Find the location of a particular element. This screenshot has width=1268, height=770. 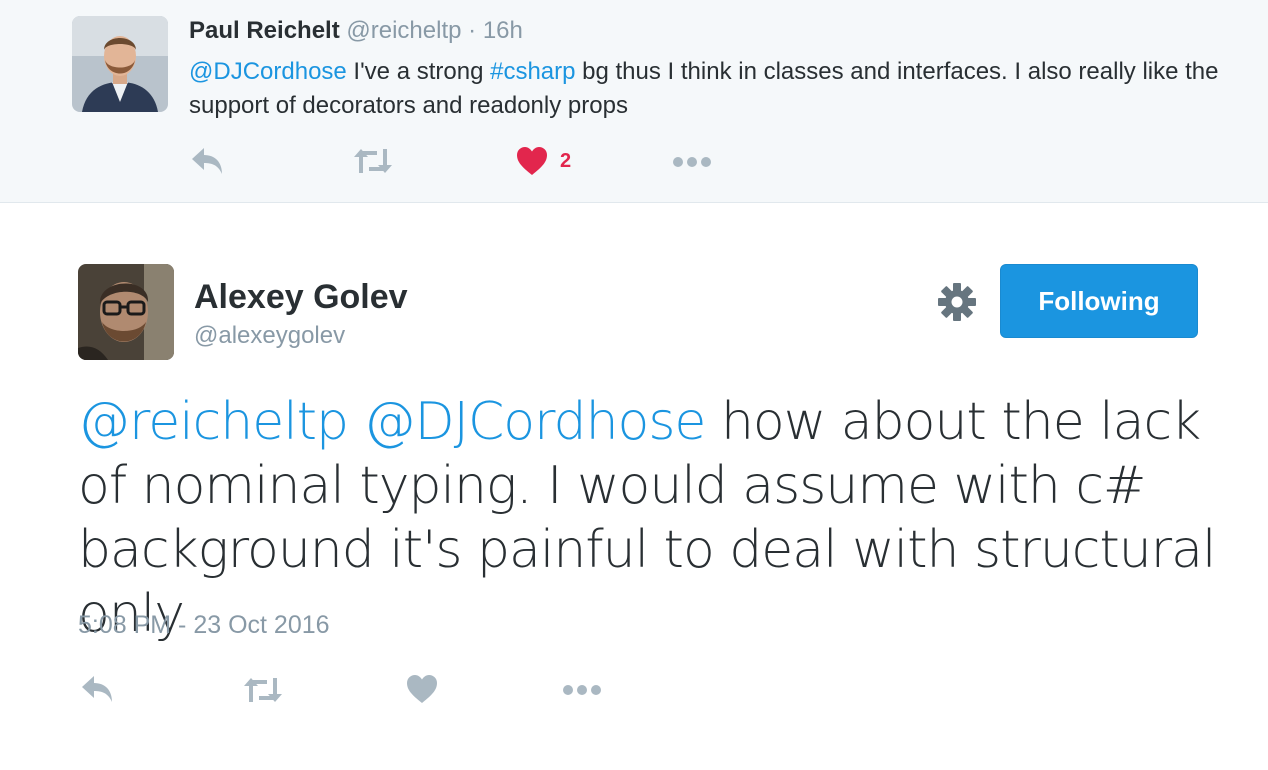

like-button is located at coordinates (422, 689).